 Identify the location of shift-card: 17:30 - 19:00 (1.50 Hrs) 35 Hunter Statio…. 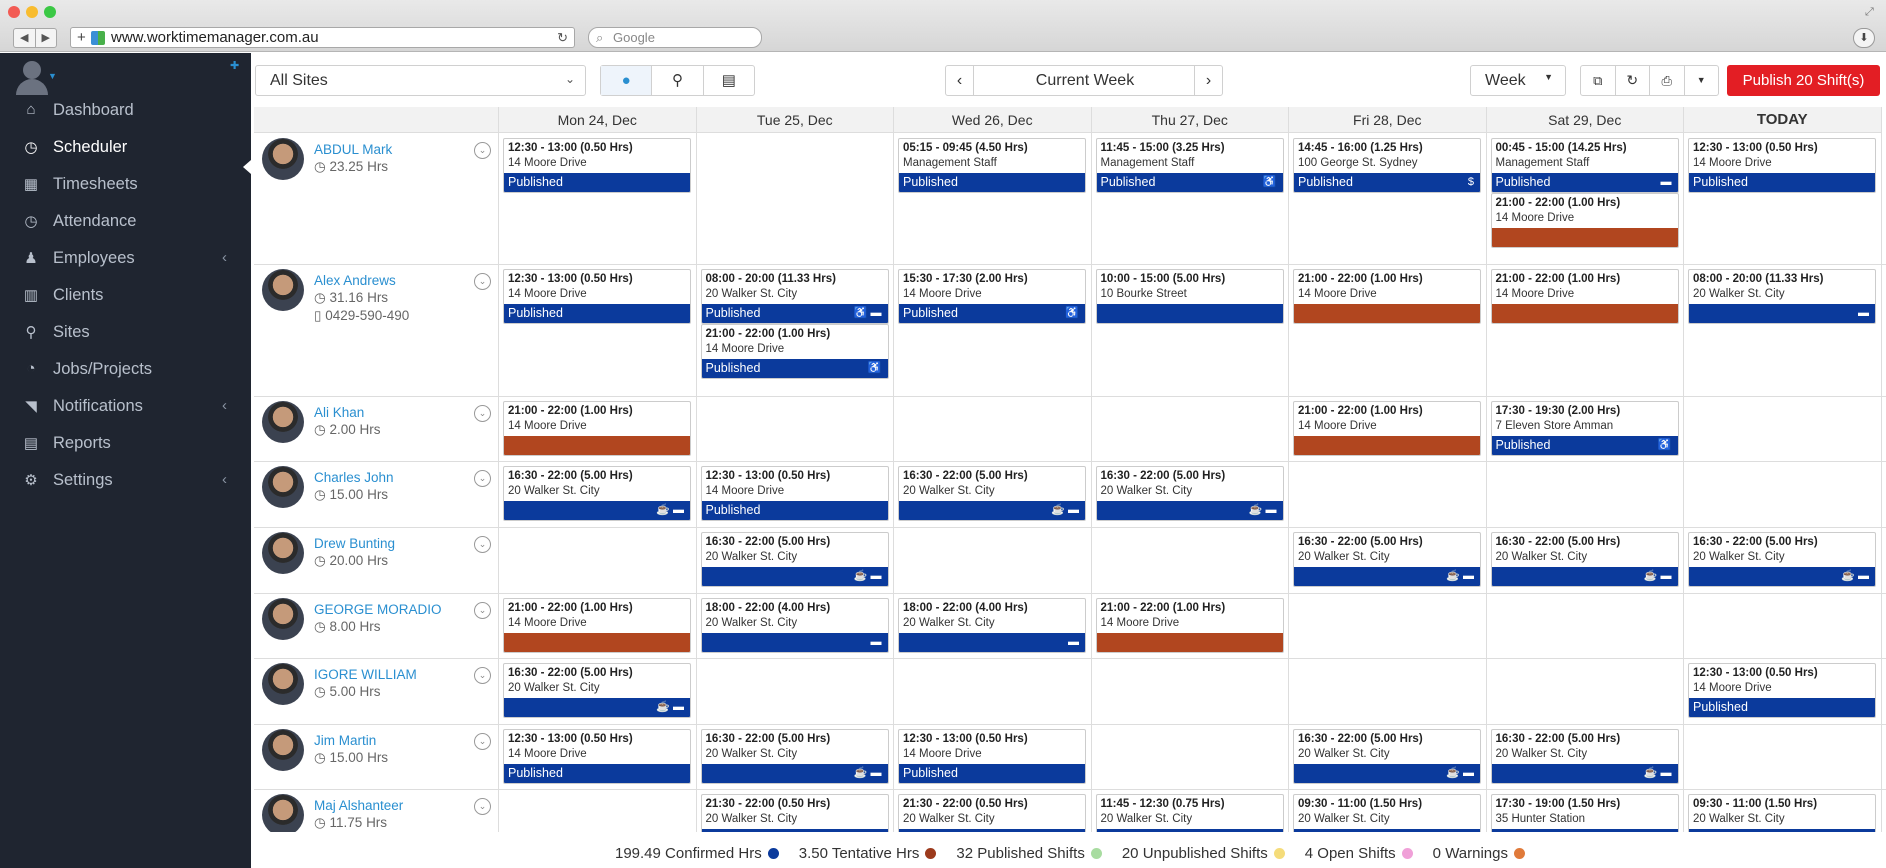
(1584, 813).